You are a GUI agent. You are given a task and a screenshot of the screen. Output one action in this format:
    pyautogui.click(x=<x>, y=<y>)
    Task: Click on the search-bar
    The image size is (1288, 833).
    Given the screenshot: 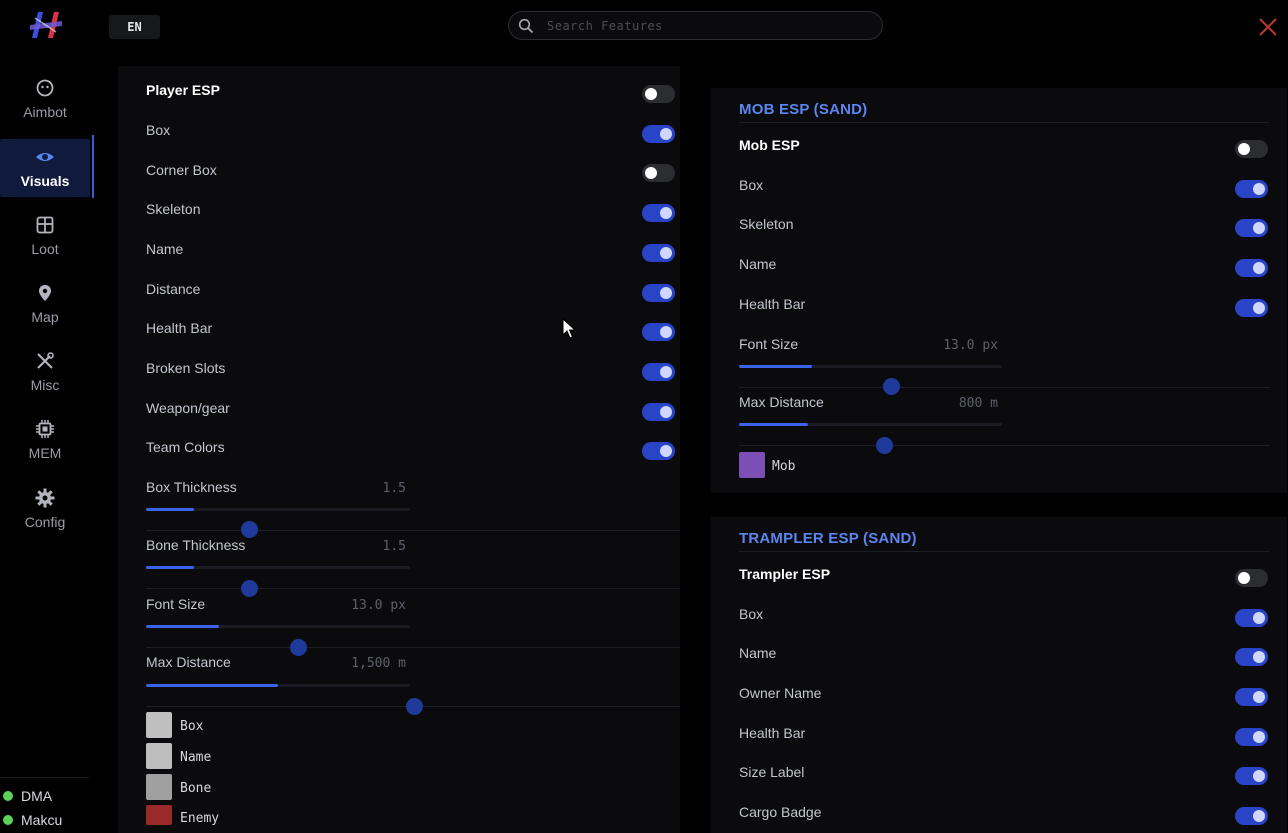 What is the action you would take?
    pyautogui.click(x=695, y=25)
    